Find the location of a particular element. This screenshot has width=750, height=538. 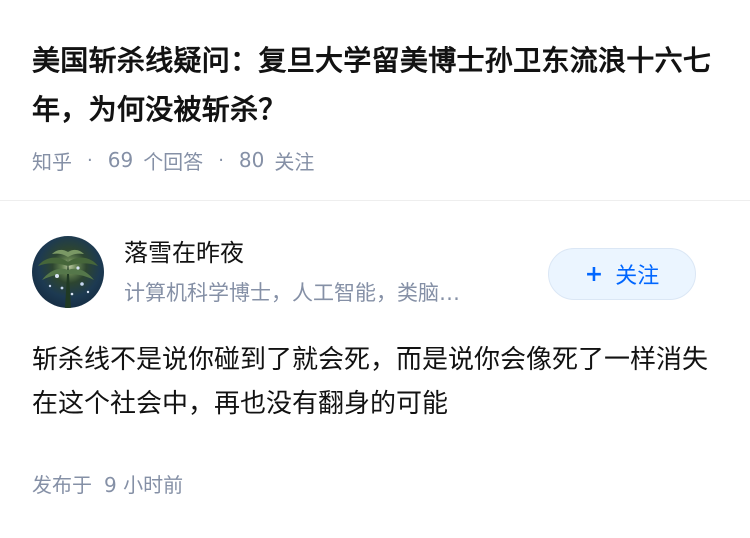

follower-label: 关注 is located at coordinates (294, 161).